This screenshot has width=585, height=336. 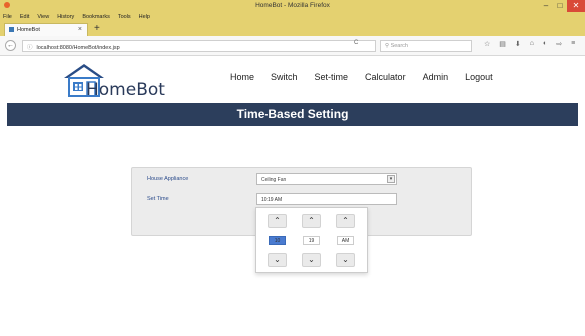 I want to click on tab-close-icon: ×, so click(x=80, y=29).